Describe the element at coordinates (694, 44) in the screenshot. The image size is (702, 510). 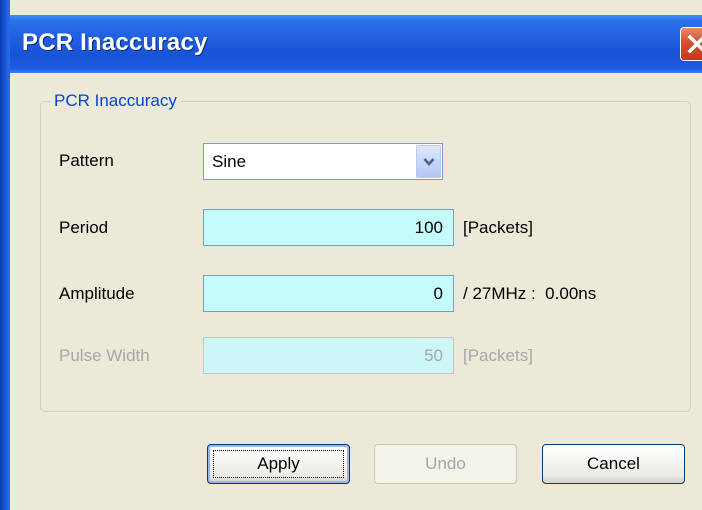
I see `close-icon` at that location.